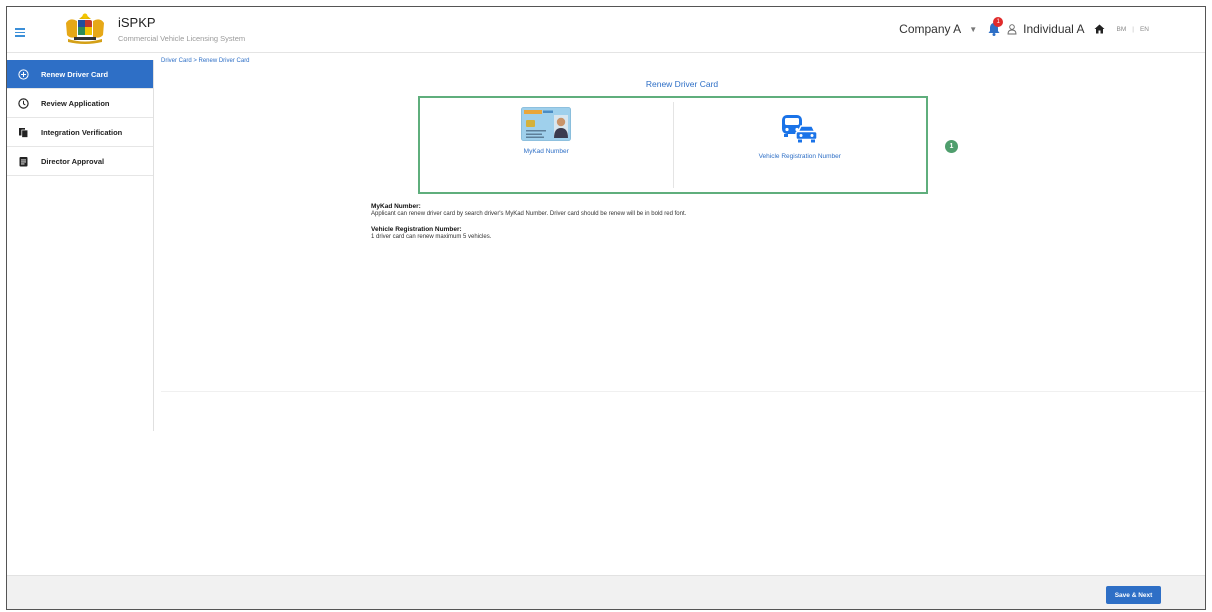 This screenshot has height=612, width=1212. I want to click on sidebar-item-label: Integration Verification, so click(82, 132).